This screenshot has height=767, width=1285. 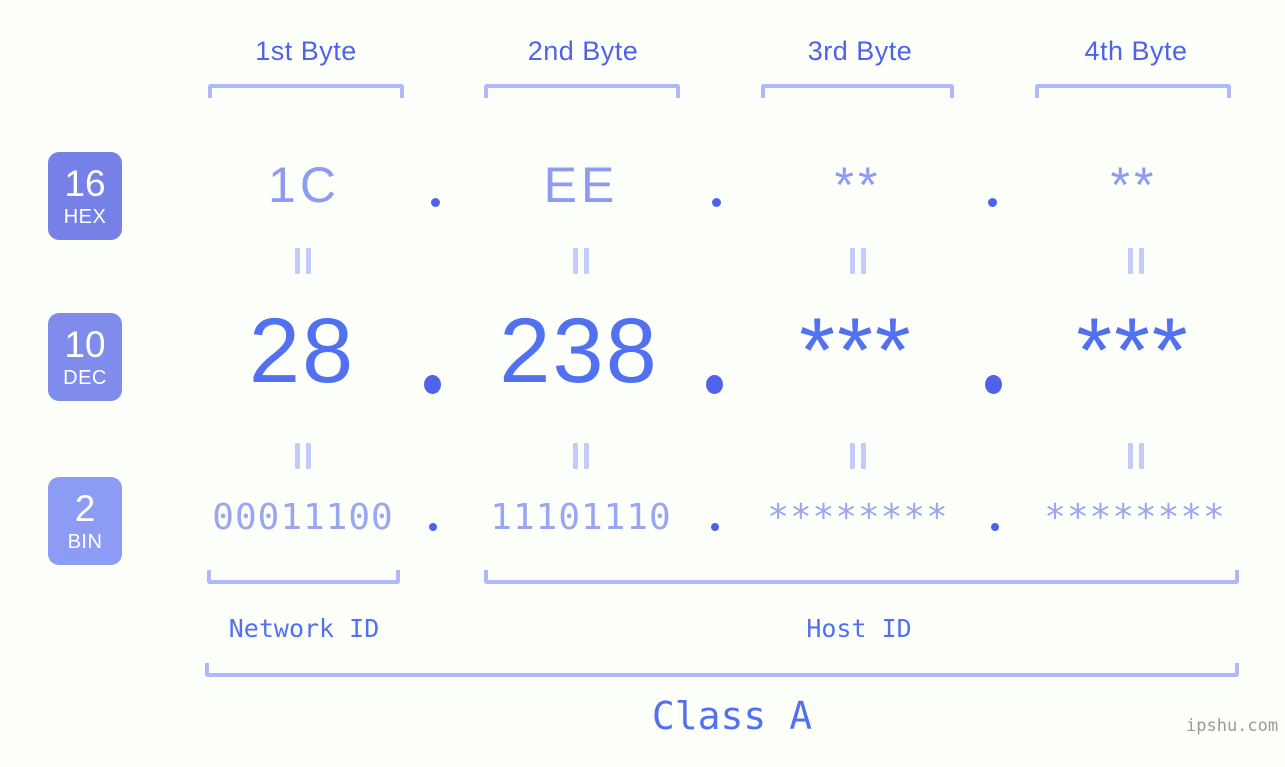 What do you see at coordinates (858, 185) in the screenshot?
I see `hex-byte-3: **` at bounding box center [858, 185].